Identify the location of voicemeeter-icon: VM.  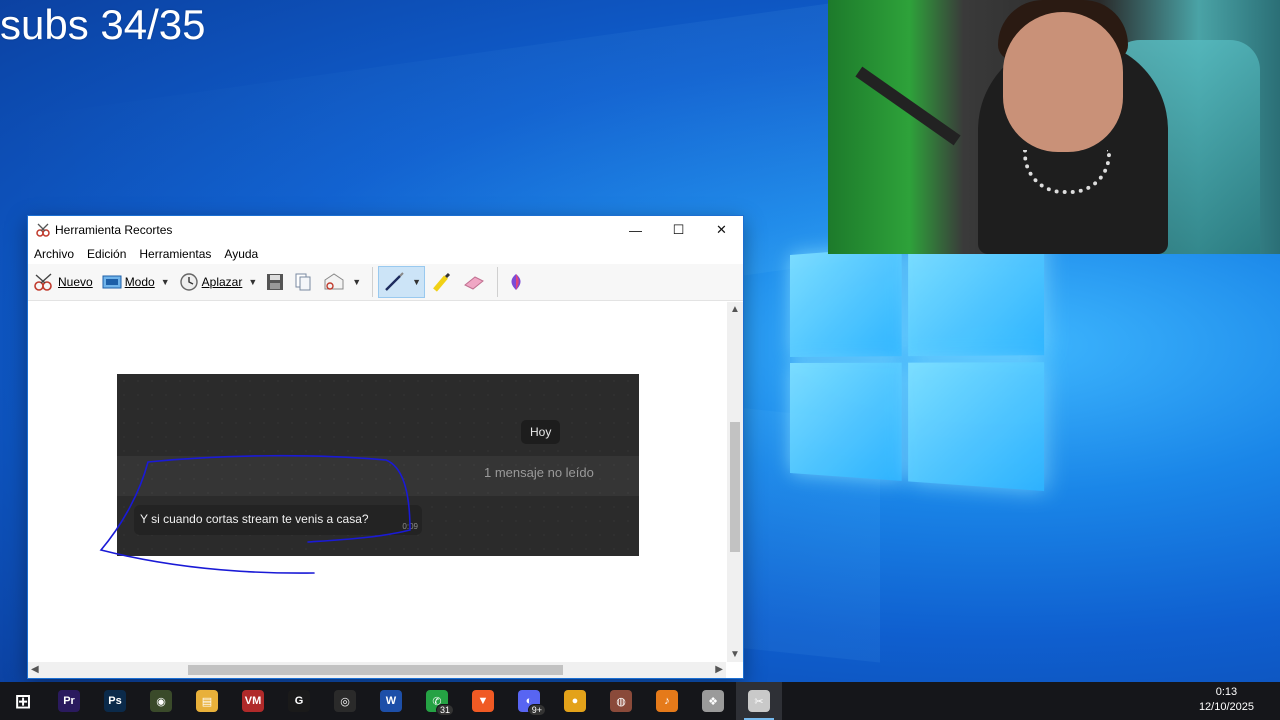
(253, 701).